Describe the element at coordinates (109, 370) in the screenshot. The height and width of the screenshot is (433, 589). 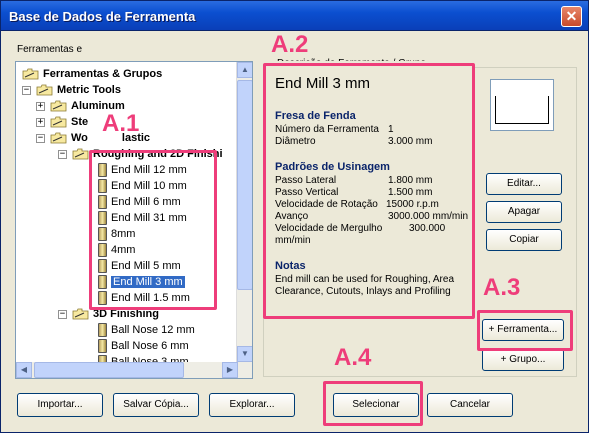
I see `hscroll-thumb` at that location.